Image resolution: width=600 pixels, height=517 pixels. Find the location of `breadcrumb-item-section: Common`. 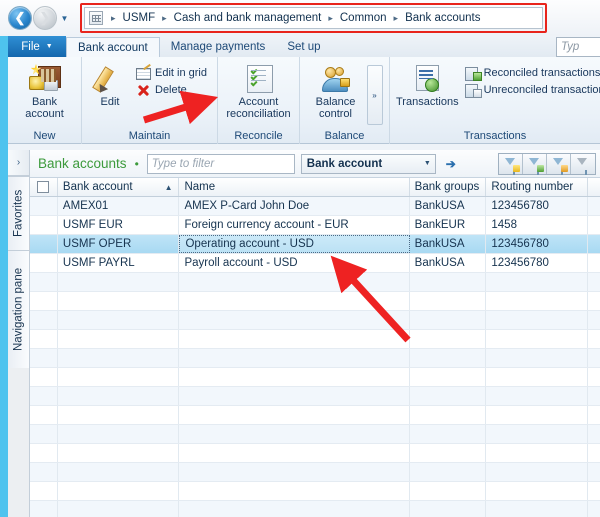

breadcrumb-item-section: Common is located at coordinates (363, 18).